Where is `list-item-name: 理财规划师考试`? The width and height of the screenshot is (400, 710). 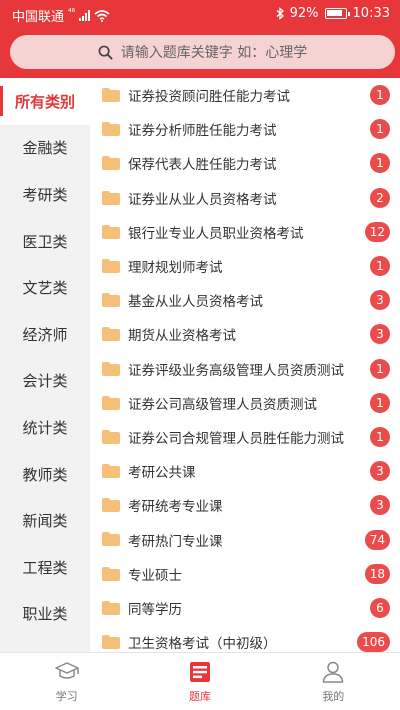
list-item-name: 理财规划师考试 is located at coordinates (175, 268).